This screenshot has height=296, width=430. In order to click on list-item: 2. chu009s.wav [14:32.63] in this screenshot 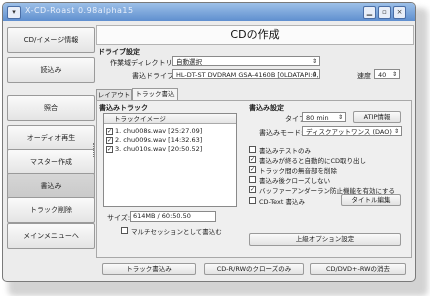, I will do `click(158, 140)`.